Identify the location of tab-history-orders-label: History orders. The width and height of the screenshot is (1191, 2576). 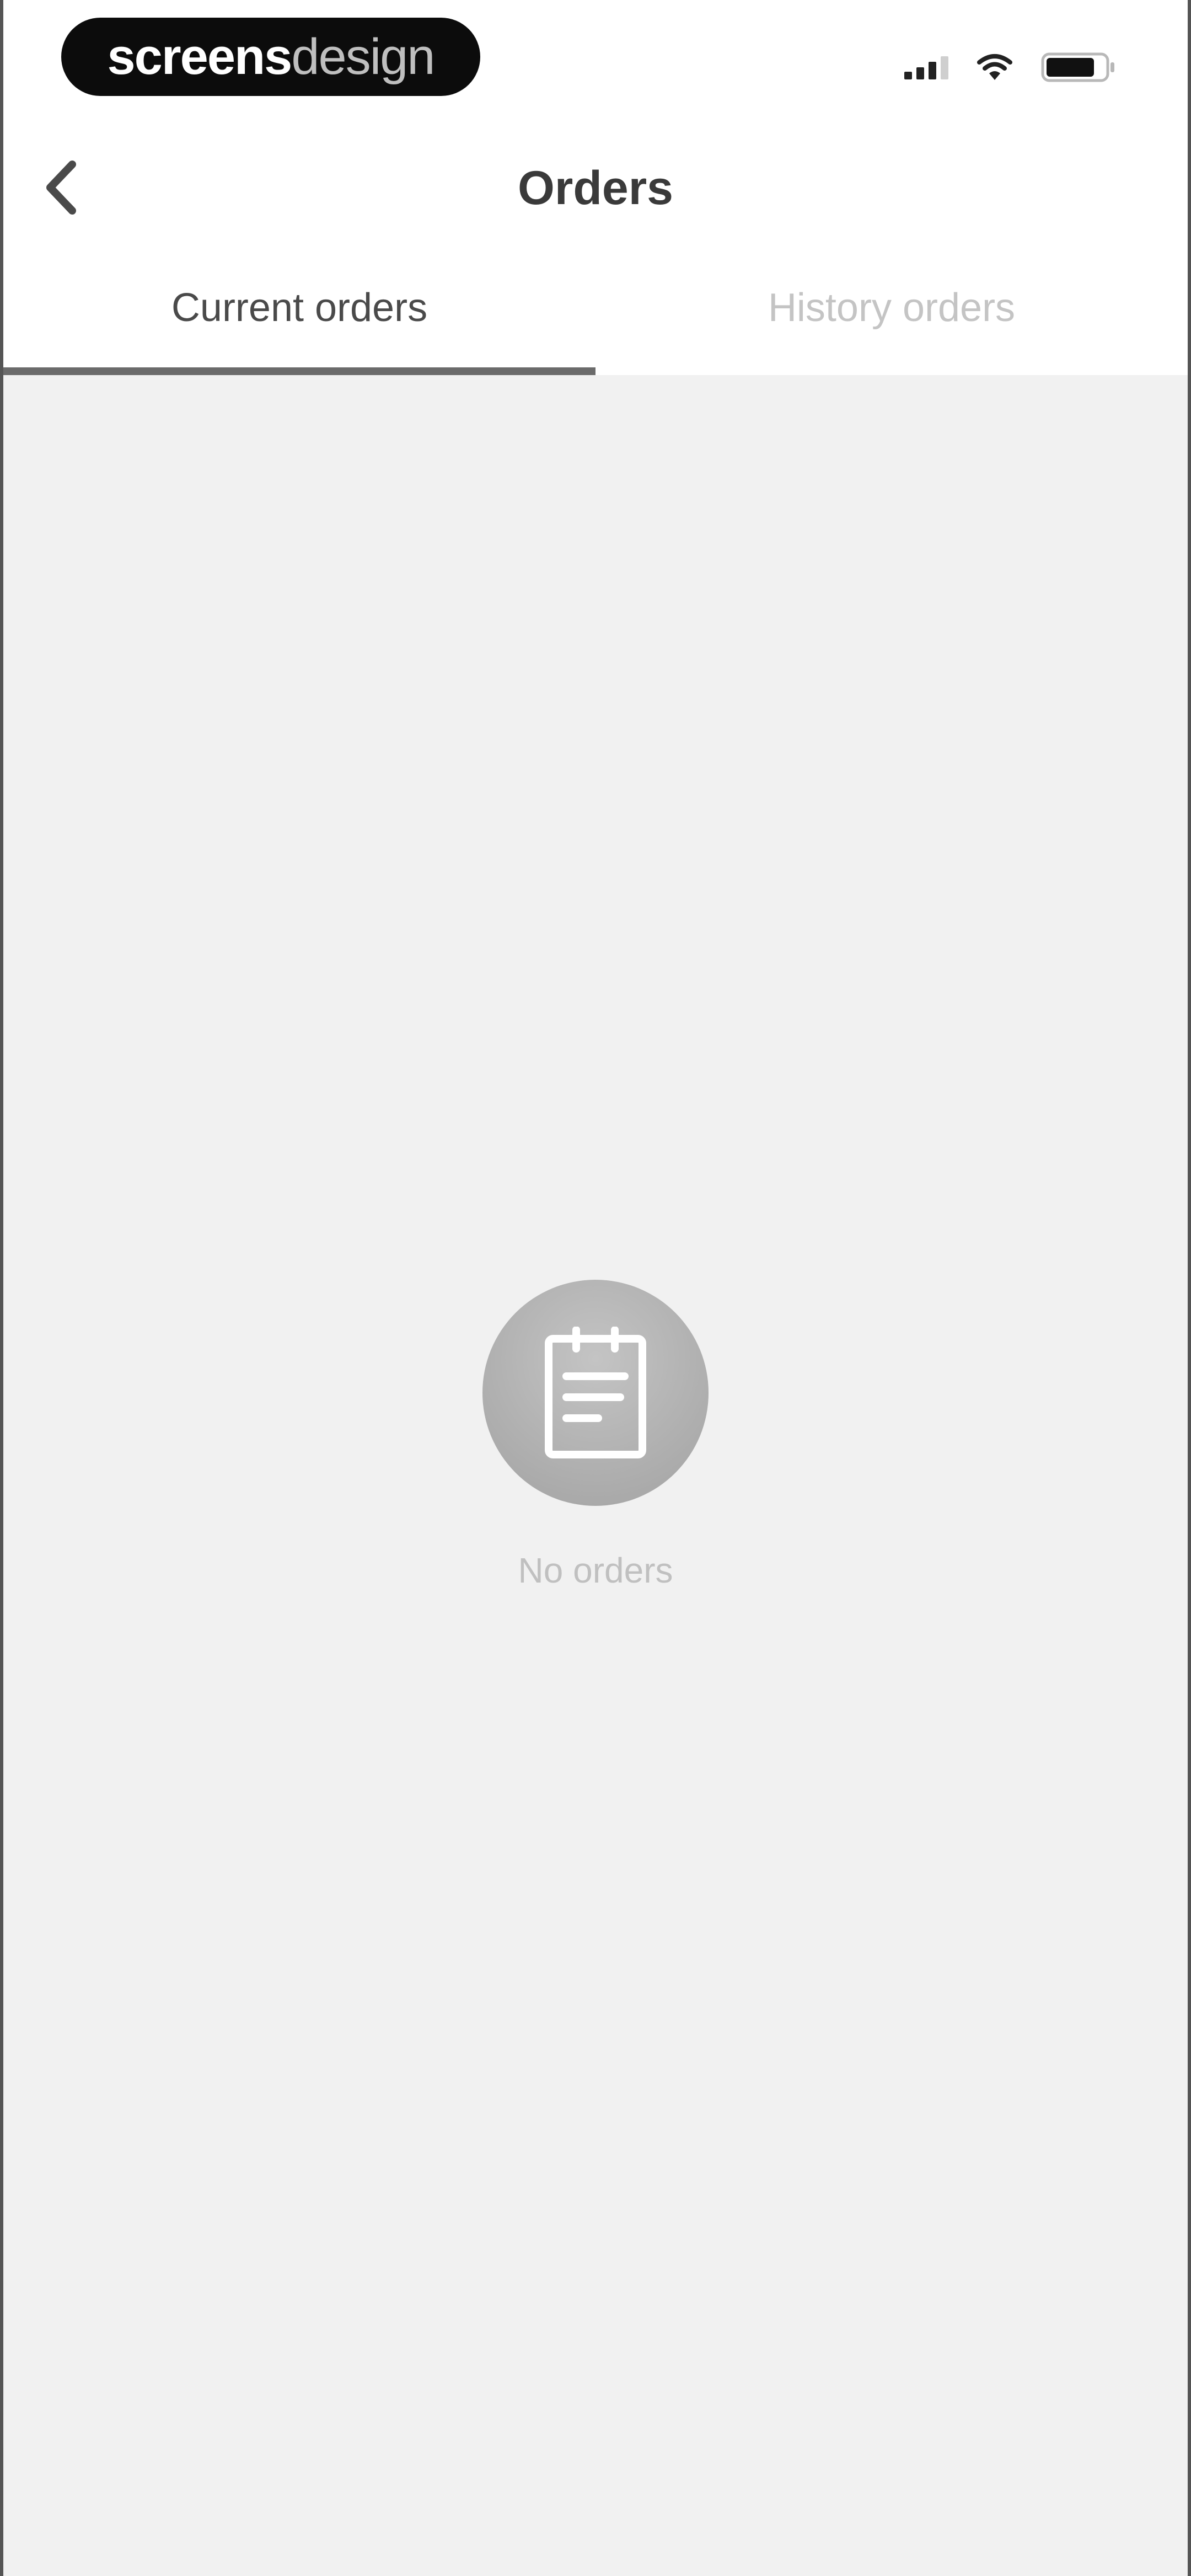
(892, 308).